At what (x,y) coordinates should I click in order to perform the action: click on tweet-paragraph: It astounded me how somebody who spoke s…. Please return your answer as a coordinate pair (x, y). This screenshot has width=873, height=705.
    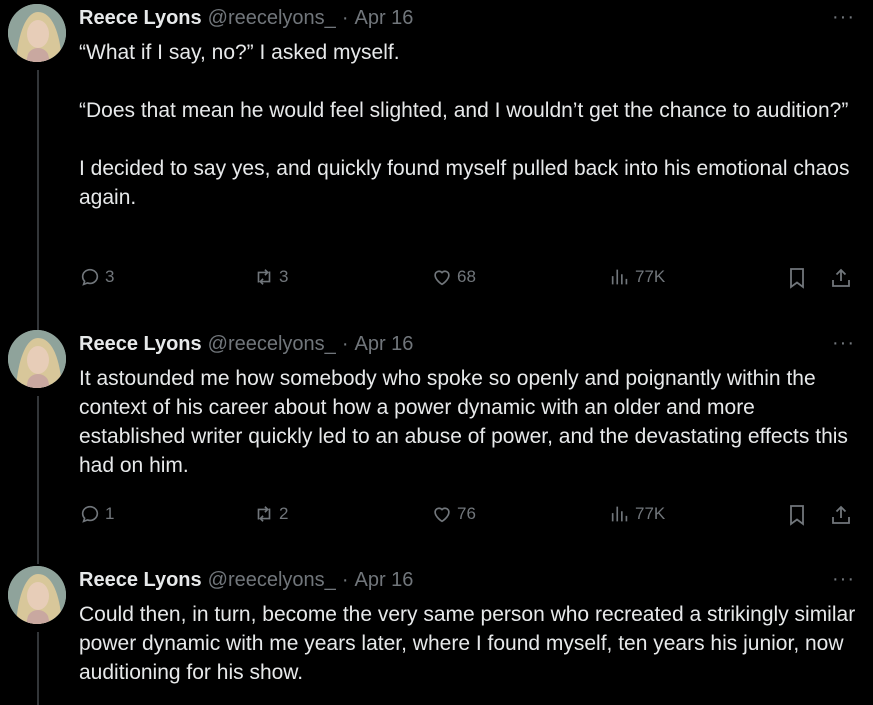
    Looking at the image, I should click on (463, 422).